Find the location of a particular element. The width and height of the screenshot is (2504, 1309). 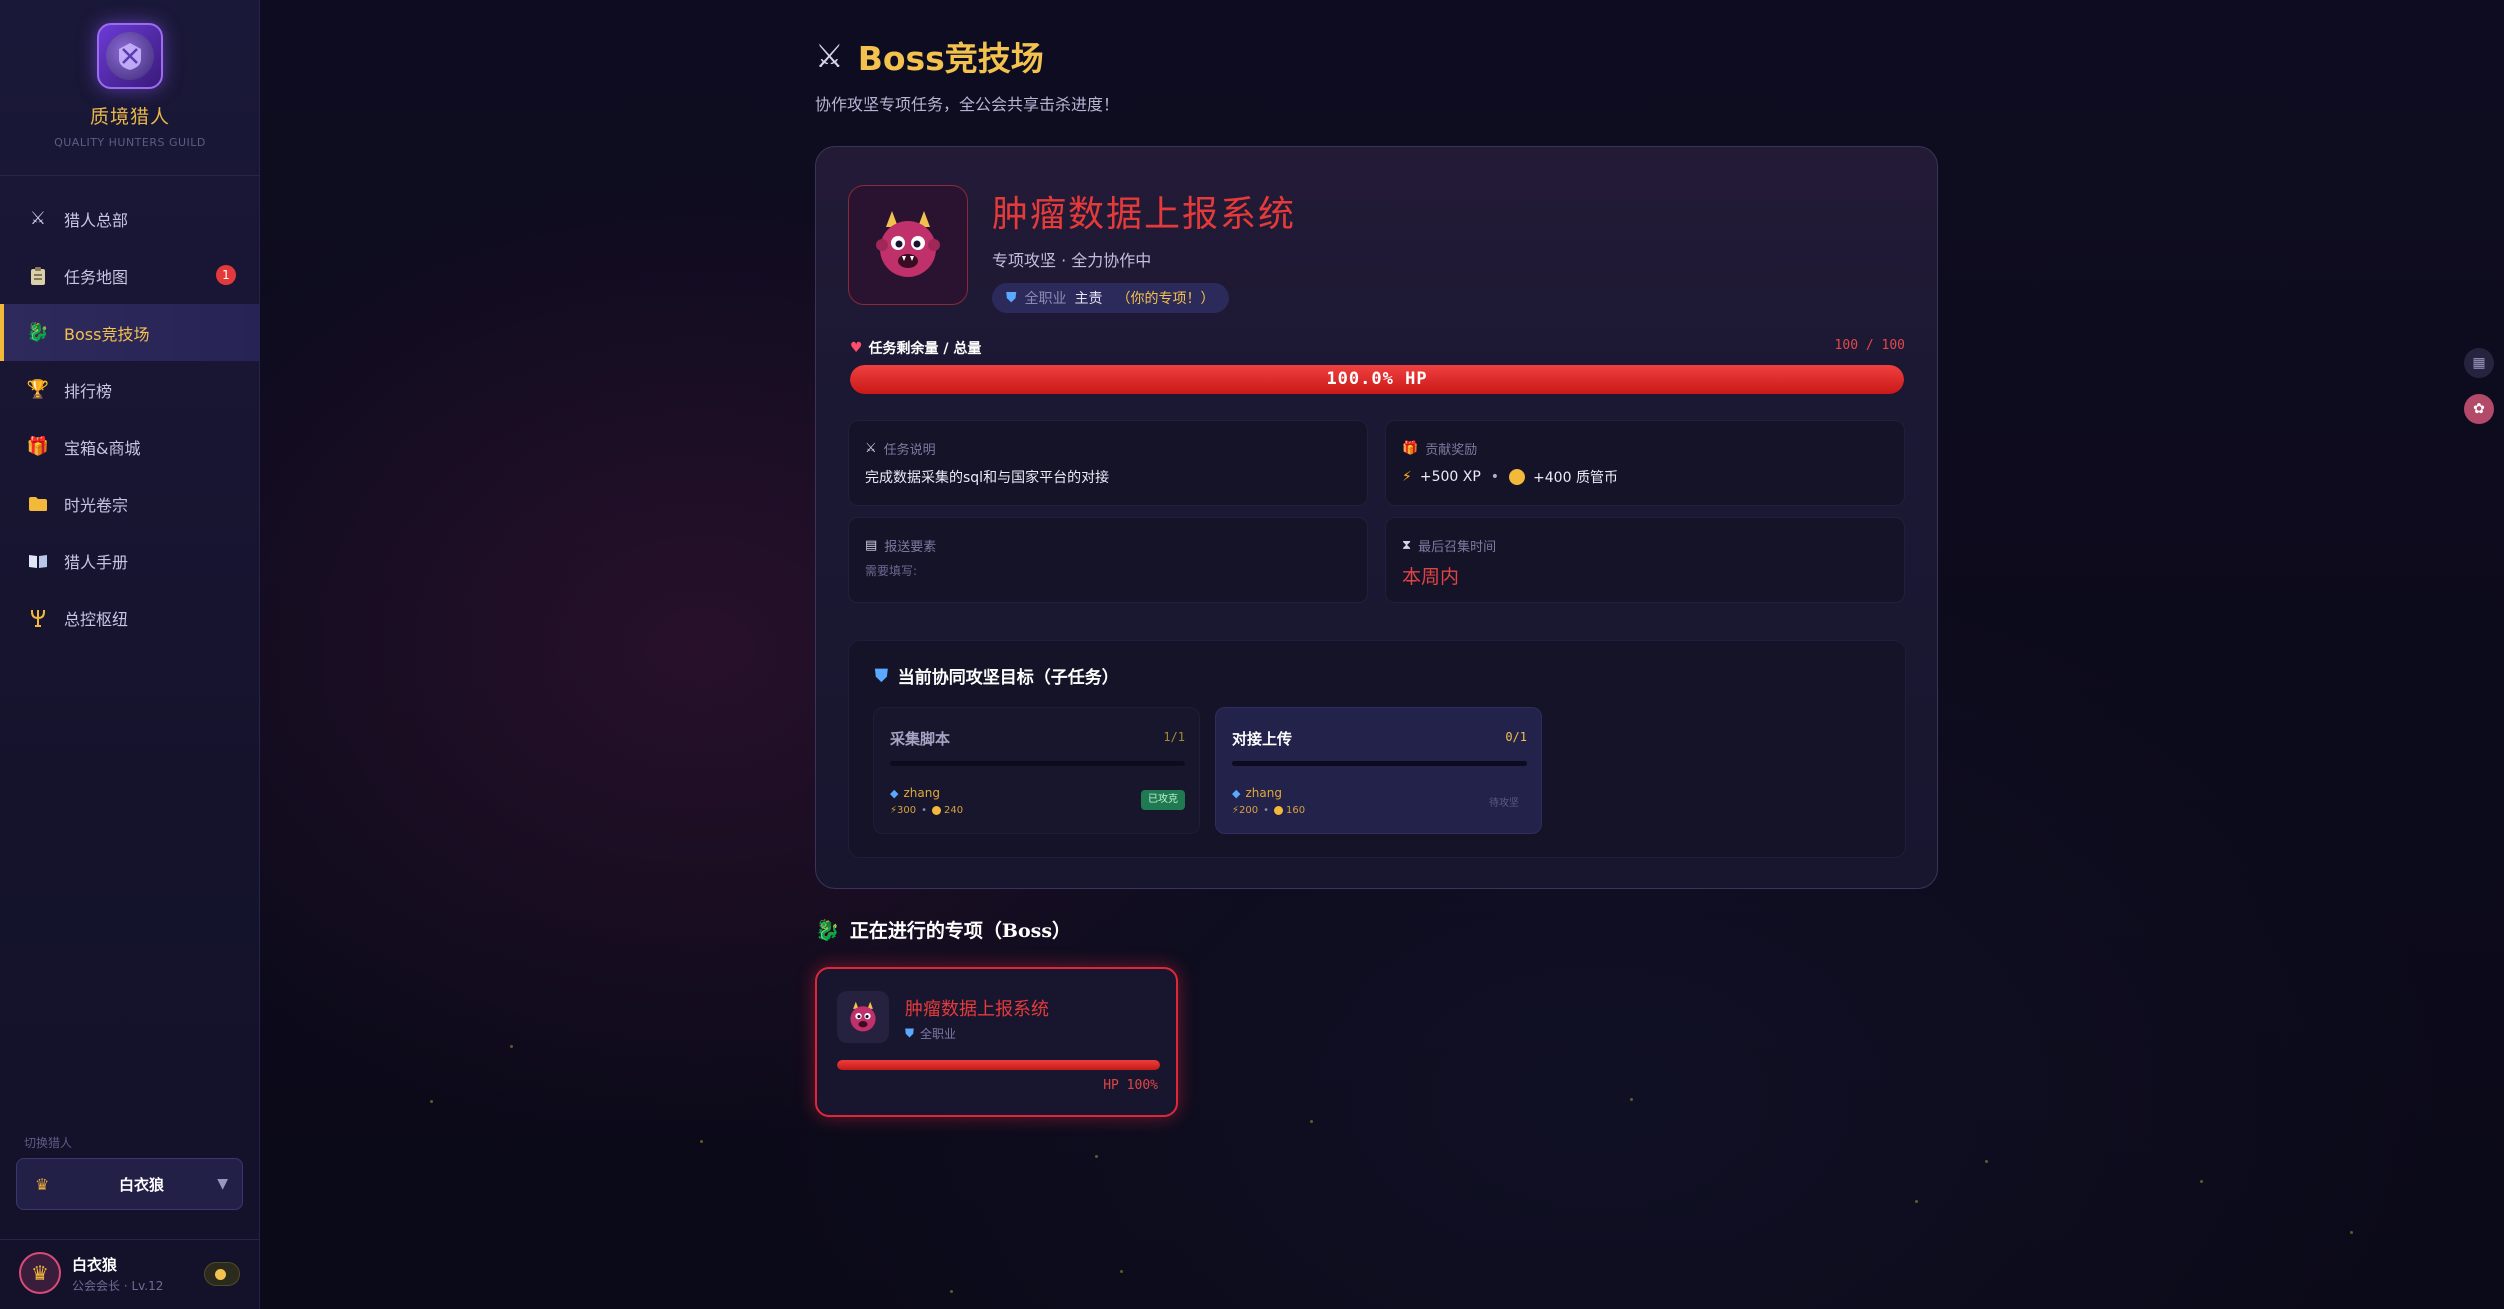

boss-yours-label: （你的专项！） is located at coordinates (1165, 299).